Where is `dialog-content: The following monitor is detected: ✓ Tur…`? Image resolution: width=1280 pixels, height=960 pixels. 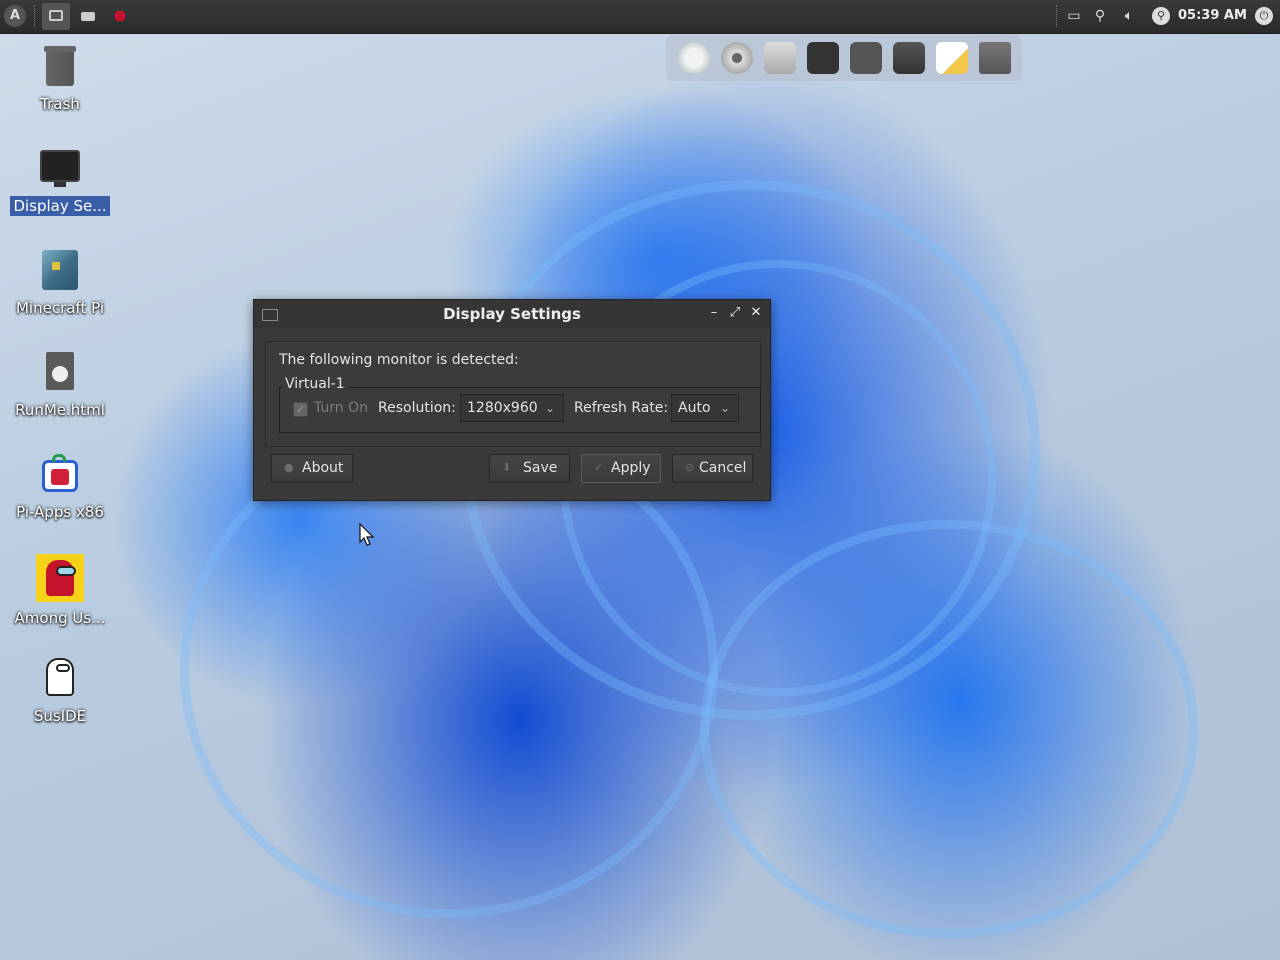
dialog-content: The following monitor is detected: ✓ Tur… is located at coordinates (513, 394).